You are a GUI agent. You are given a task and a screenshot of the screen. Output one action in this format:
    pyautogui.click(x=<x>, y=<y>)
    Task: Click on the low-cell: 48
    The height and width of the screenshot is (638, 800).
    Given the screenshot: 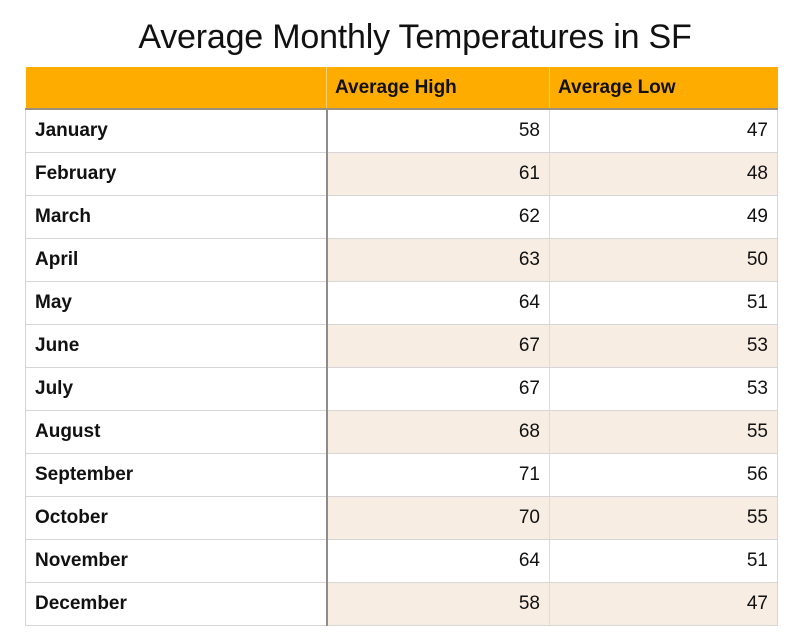 What is the action you would take?
    pyautogui.click(x=663, y=174)
    